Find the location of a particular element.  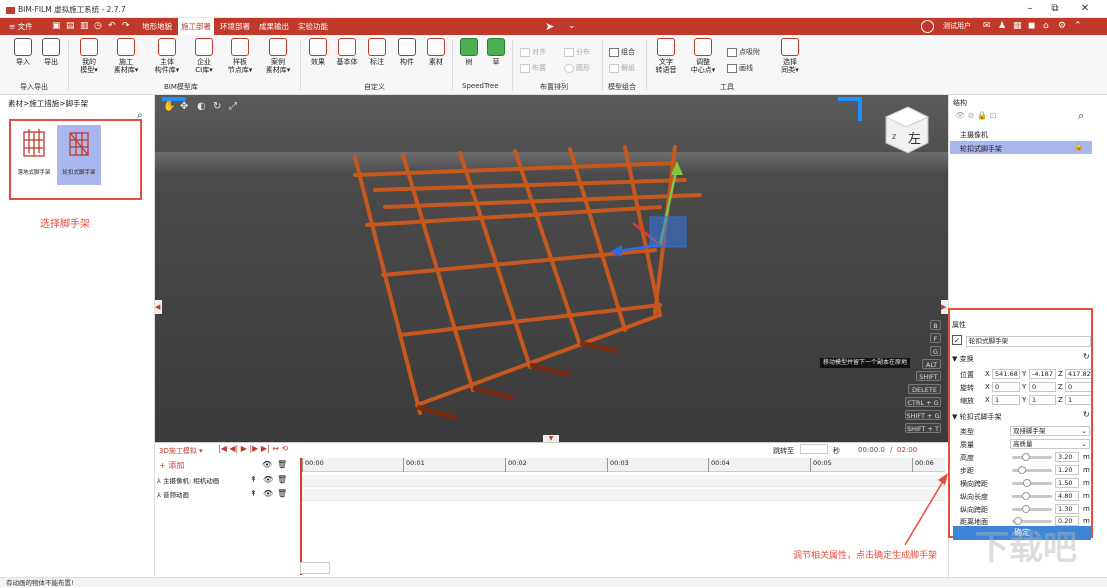

record-icon: ◼ is located at coordinates (1031, 26).